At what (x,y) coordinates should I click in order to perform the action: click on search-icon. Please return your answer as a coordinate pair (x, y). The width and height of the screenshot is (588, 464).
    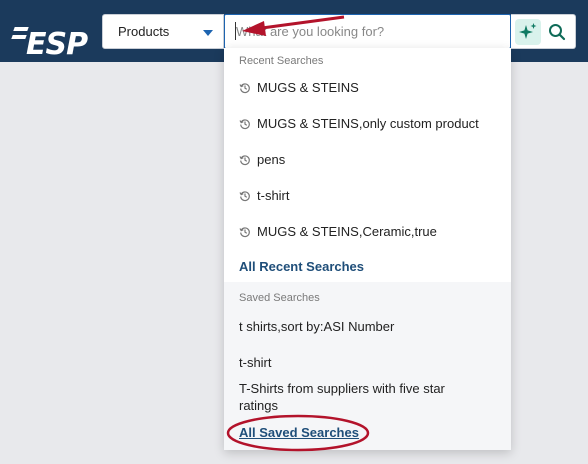
    Looking at the image, I should click on (557, 32).